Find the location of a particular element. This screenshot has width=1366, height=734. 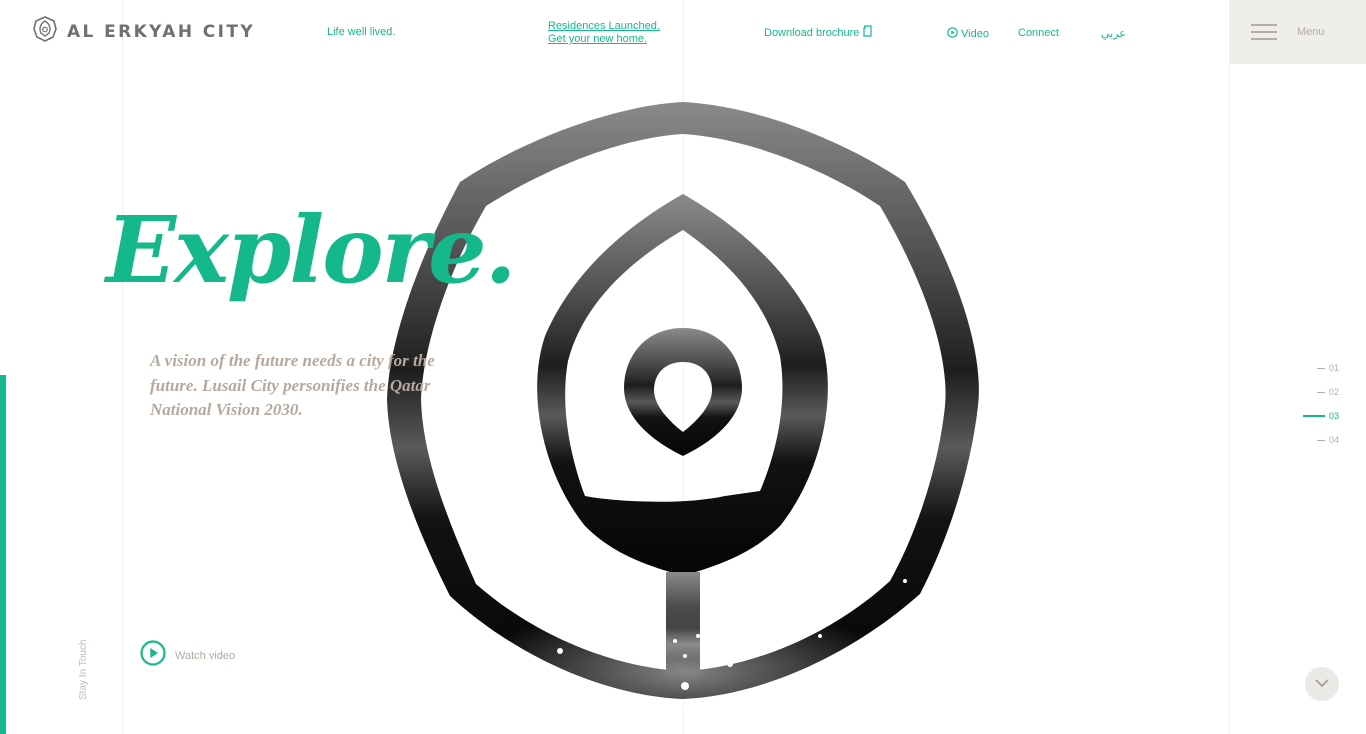

download-brochure-link: Download brochure is located at coordinates (818, 32).